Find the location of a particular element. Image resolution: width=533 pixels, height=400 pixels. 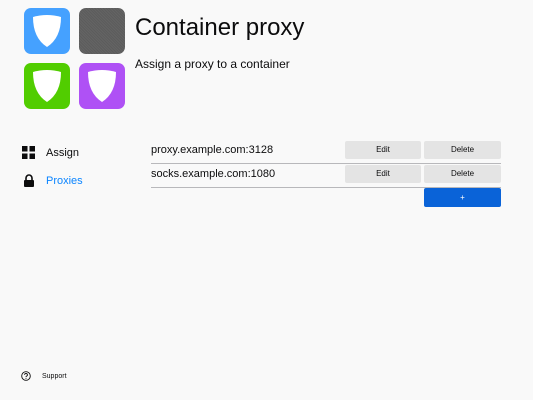

logo-tile-blue is located at coordinates (47, 31).